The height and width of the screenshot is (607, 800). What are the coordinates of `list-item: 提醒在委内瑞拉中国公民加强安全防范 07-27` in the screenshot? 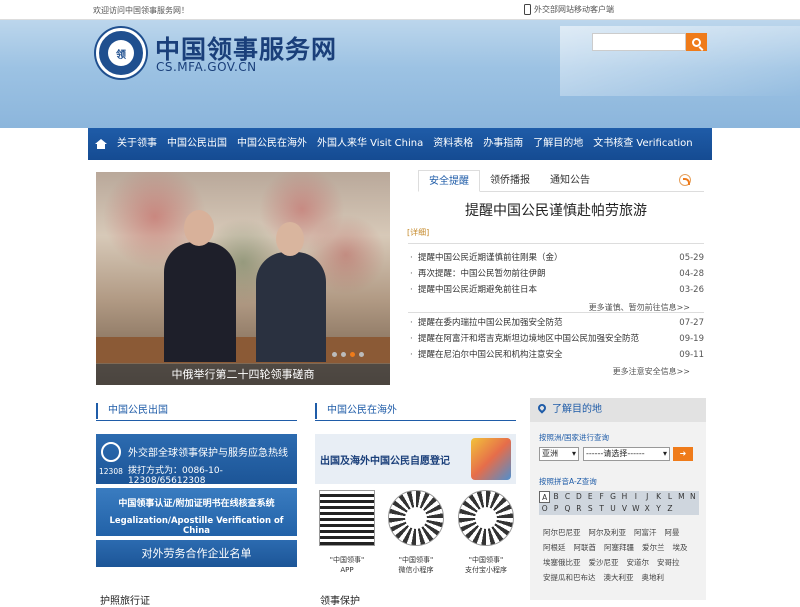 It's located at (556, 323).